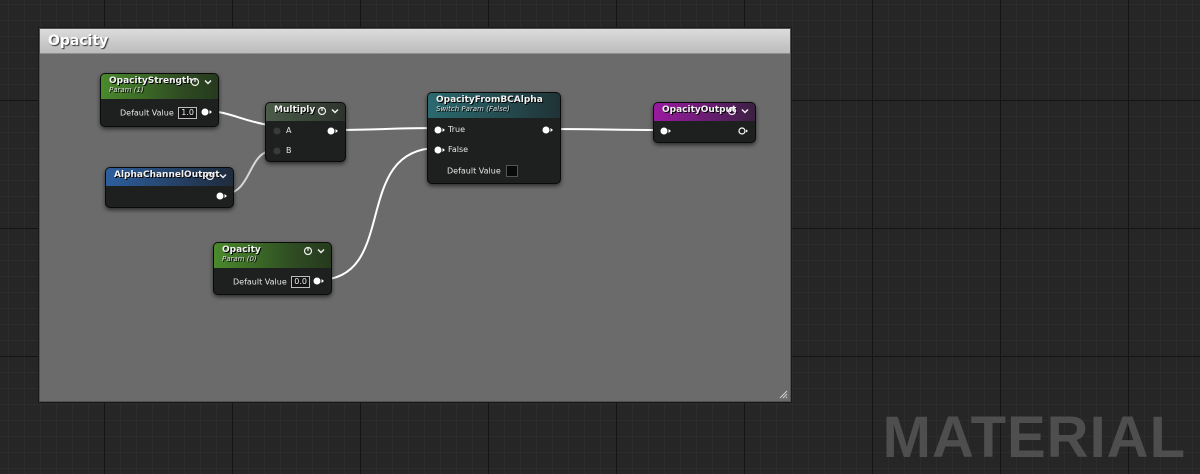 The width and height of the screenshot is (1200, 474). I want to click on node-subtitle: Switch Param (False), so click(473, 109).